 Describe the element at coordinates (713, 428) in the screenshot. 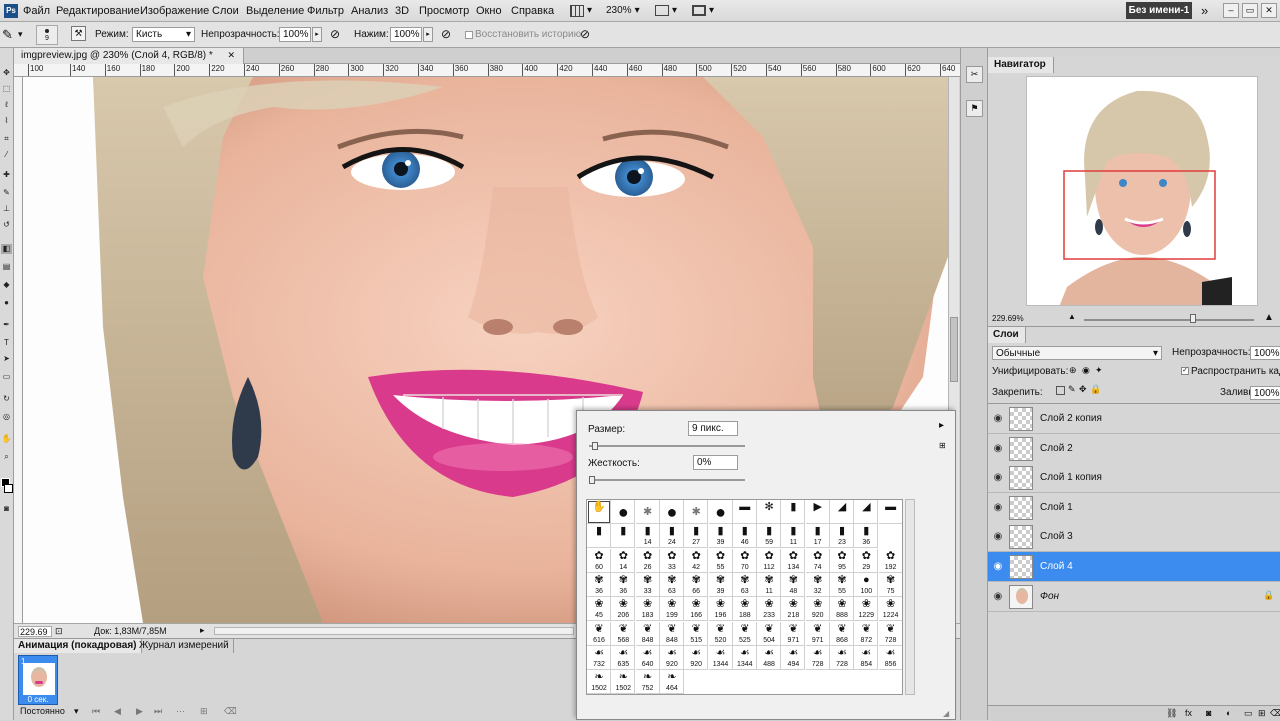

I see `brush-size-input: 9 пикс.` at that location.